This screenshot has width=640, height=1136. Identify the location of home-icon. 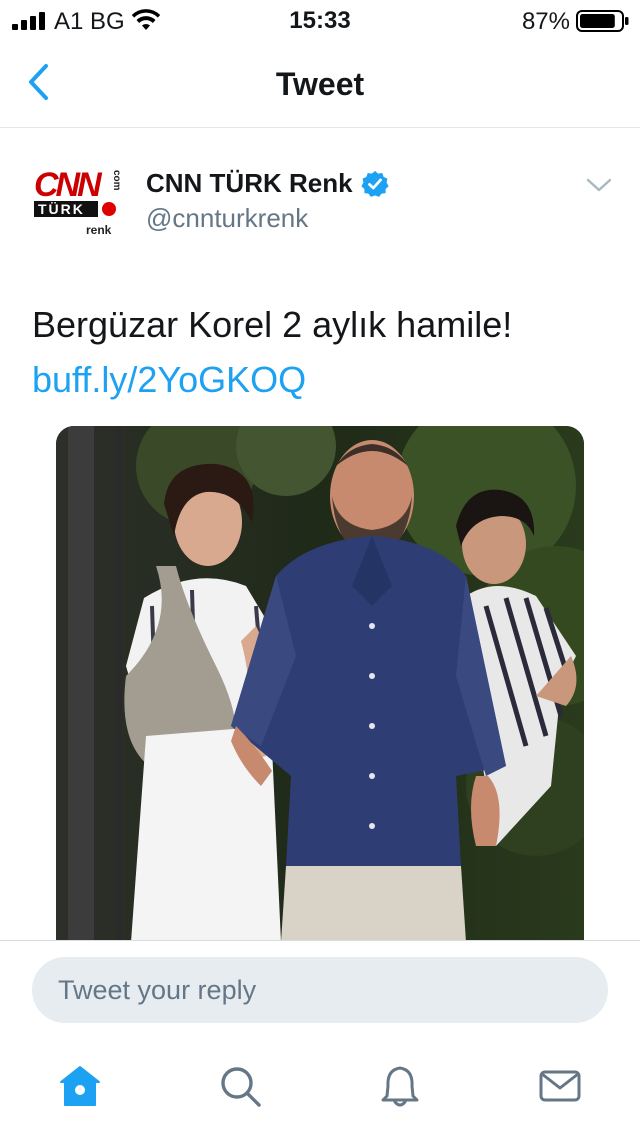
(80, 1086).